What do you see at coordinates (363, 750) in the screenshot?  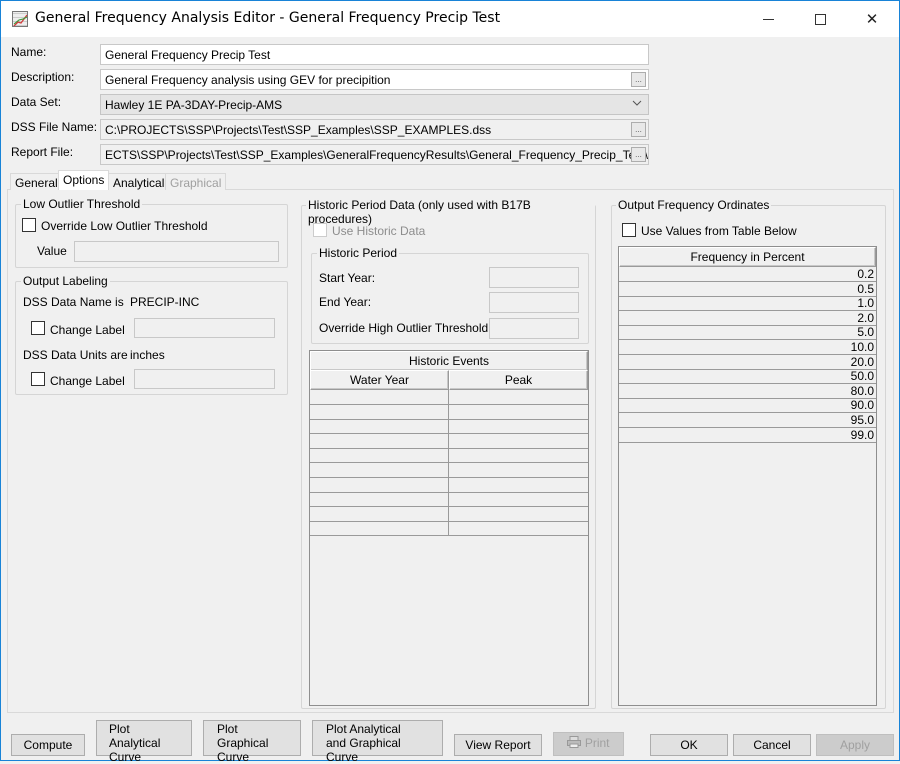 I see `plot-both-line2: and Graphical Curve` at bounding box center [363, 750].